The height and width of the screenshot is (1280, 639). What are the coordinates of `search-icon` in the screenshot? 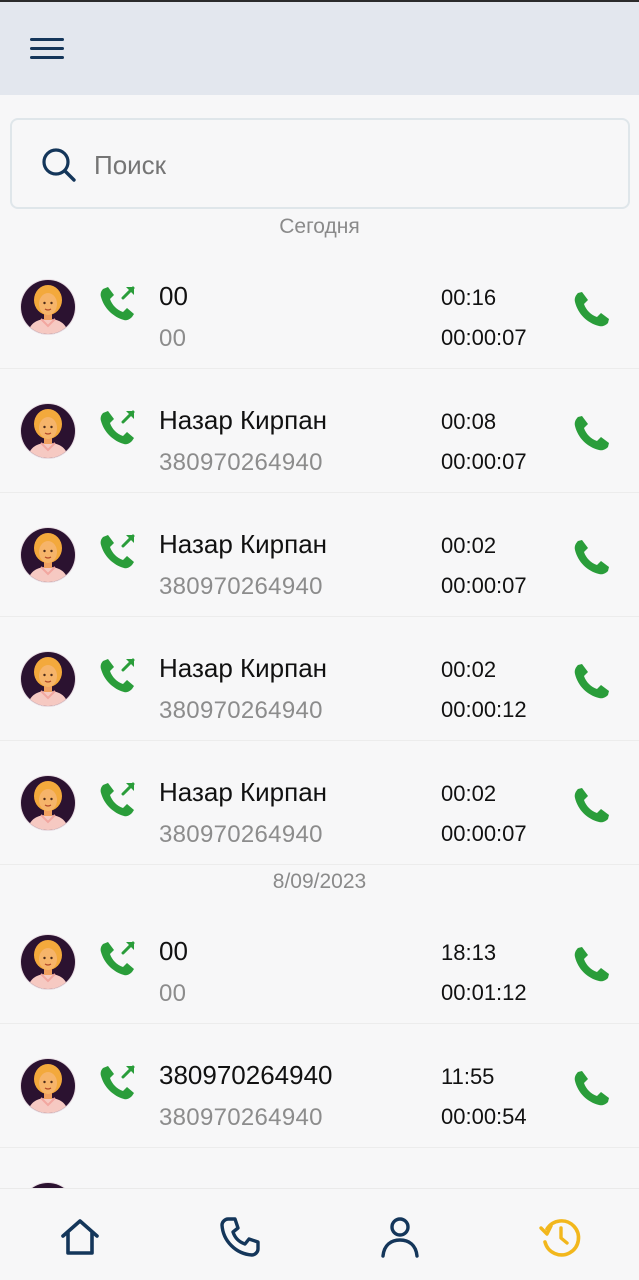 It's located at (59, 165).